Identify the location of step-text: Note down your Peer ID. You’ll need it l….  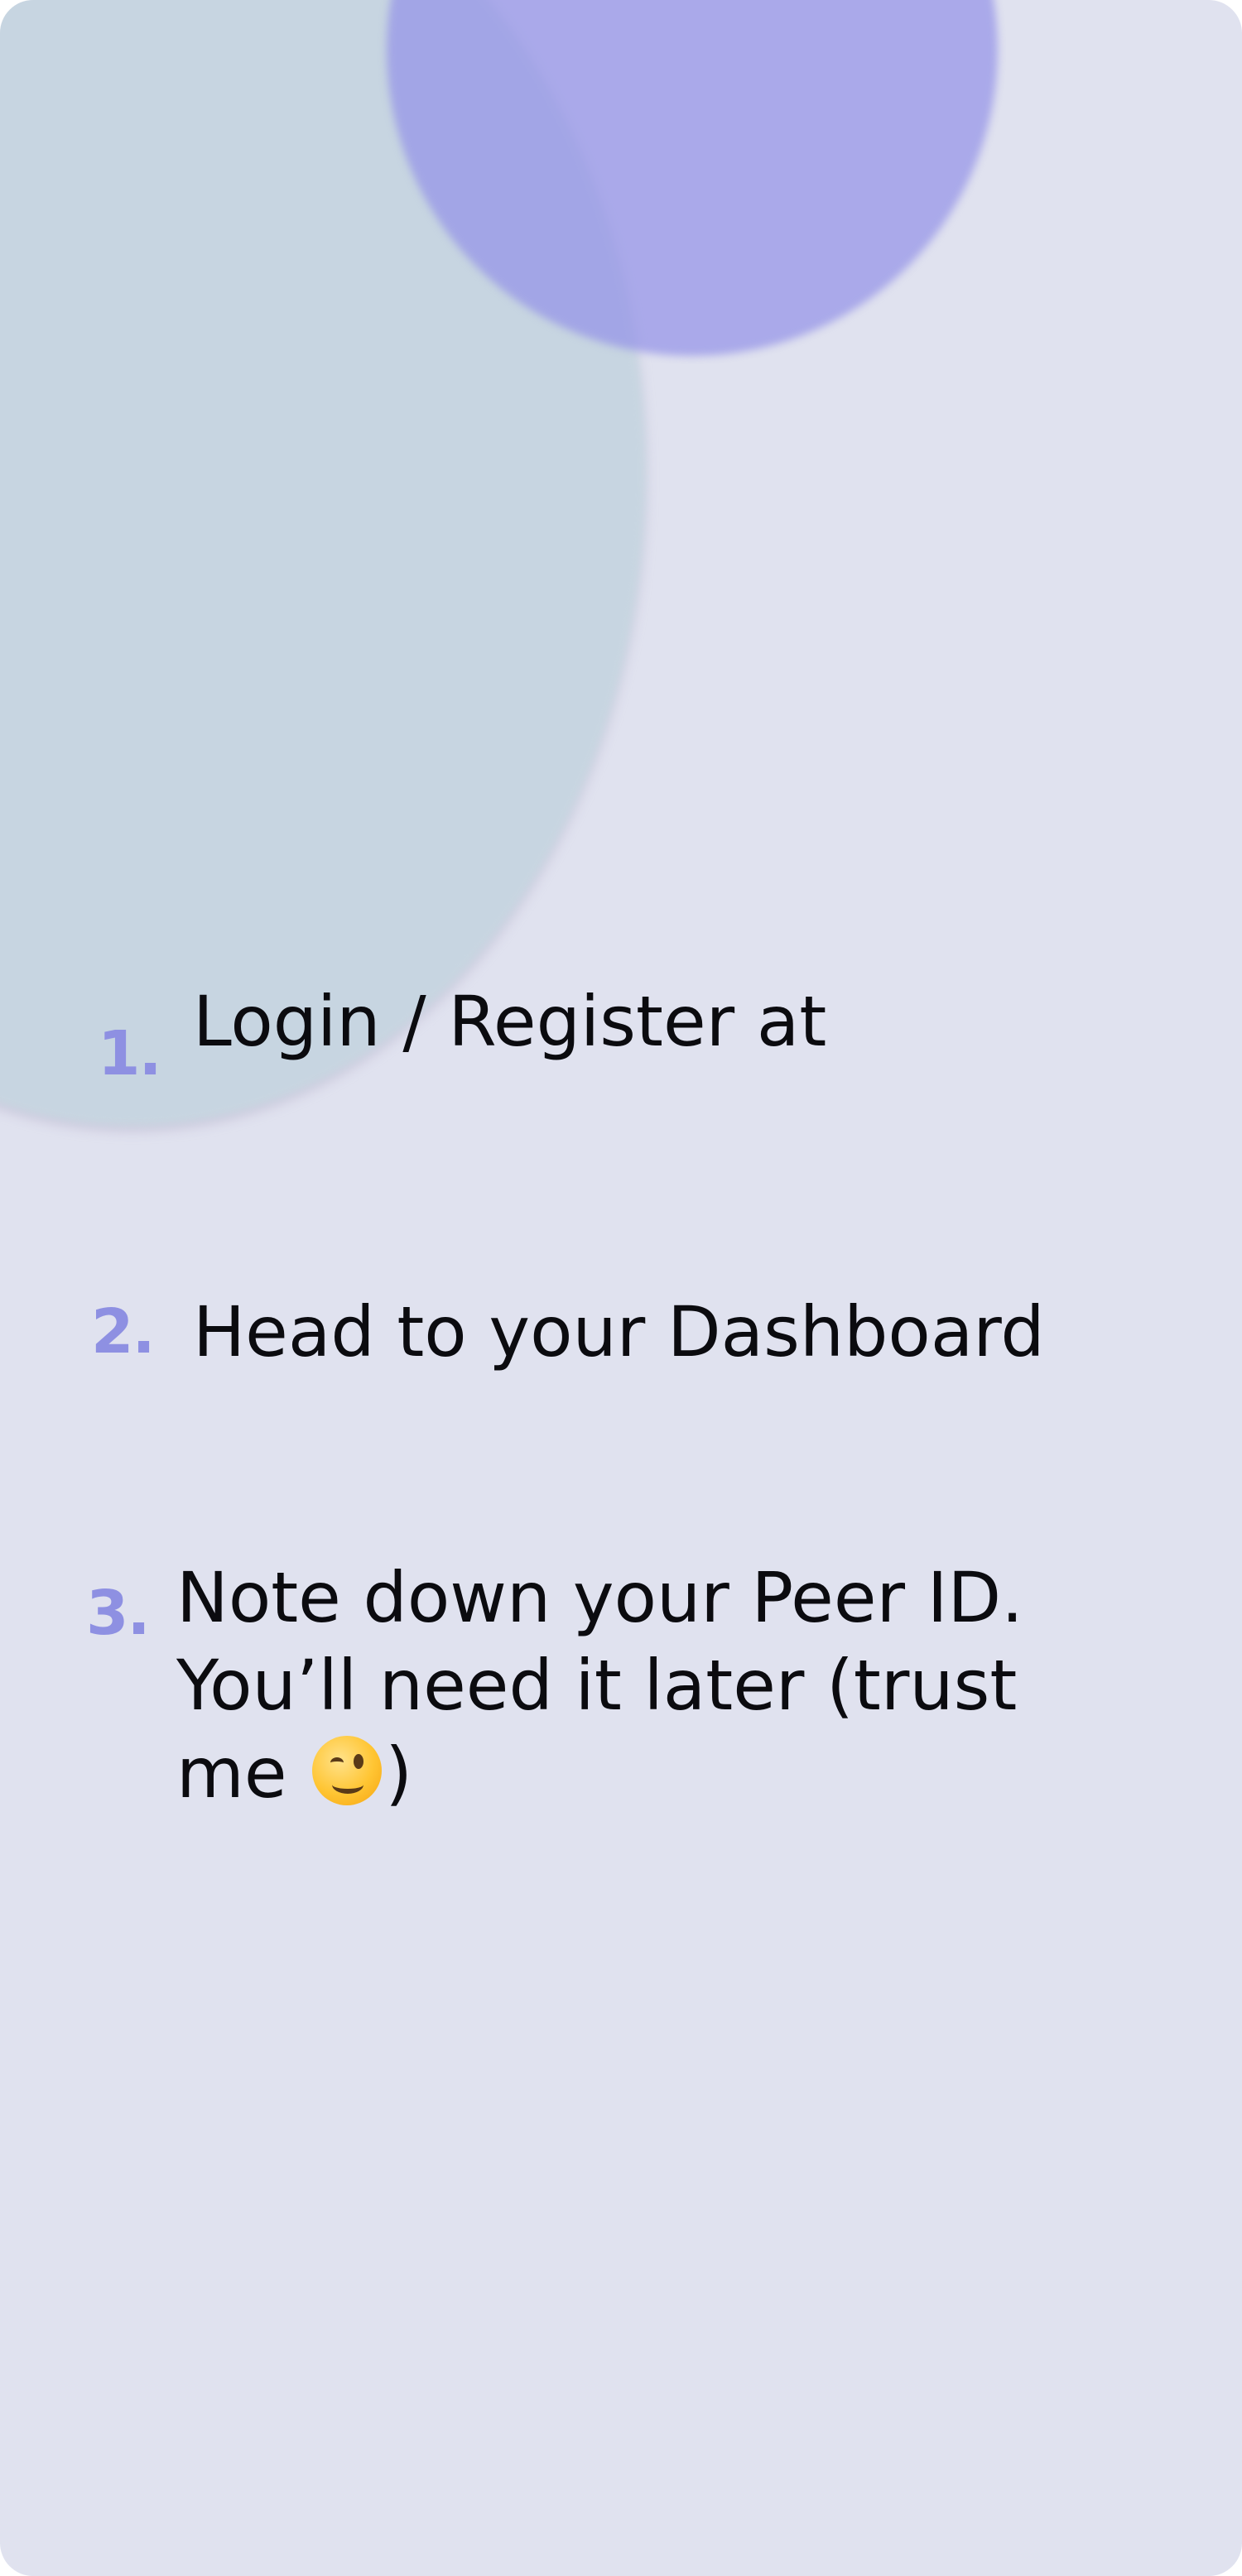
(599, 1685).